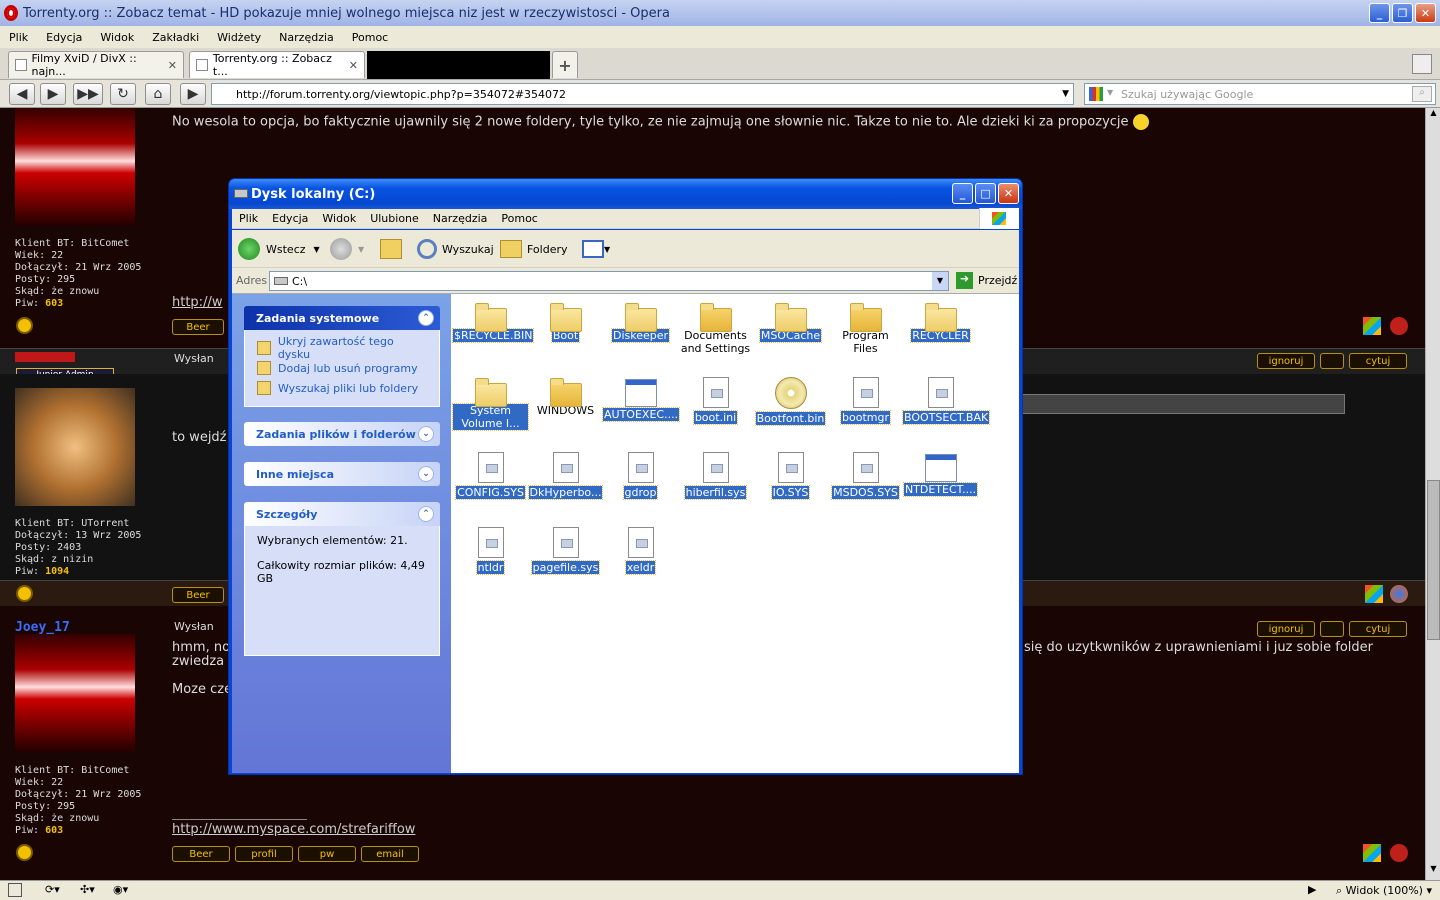 The width and height of the screenshot is (1440, 900). Describe the element at coordinates (87, 889) in the screenshot. I see `unite-icon: ✣▾` at that location.